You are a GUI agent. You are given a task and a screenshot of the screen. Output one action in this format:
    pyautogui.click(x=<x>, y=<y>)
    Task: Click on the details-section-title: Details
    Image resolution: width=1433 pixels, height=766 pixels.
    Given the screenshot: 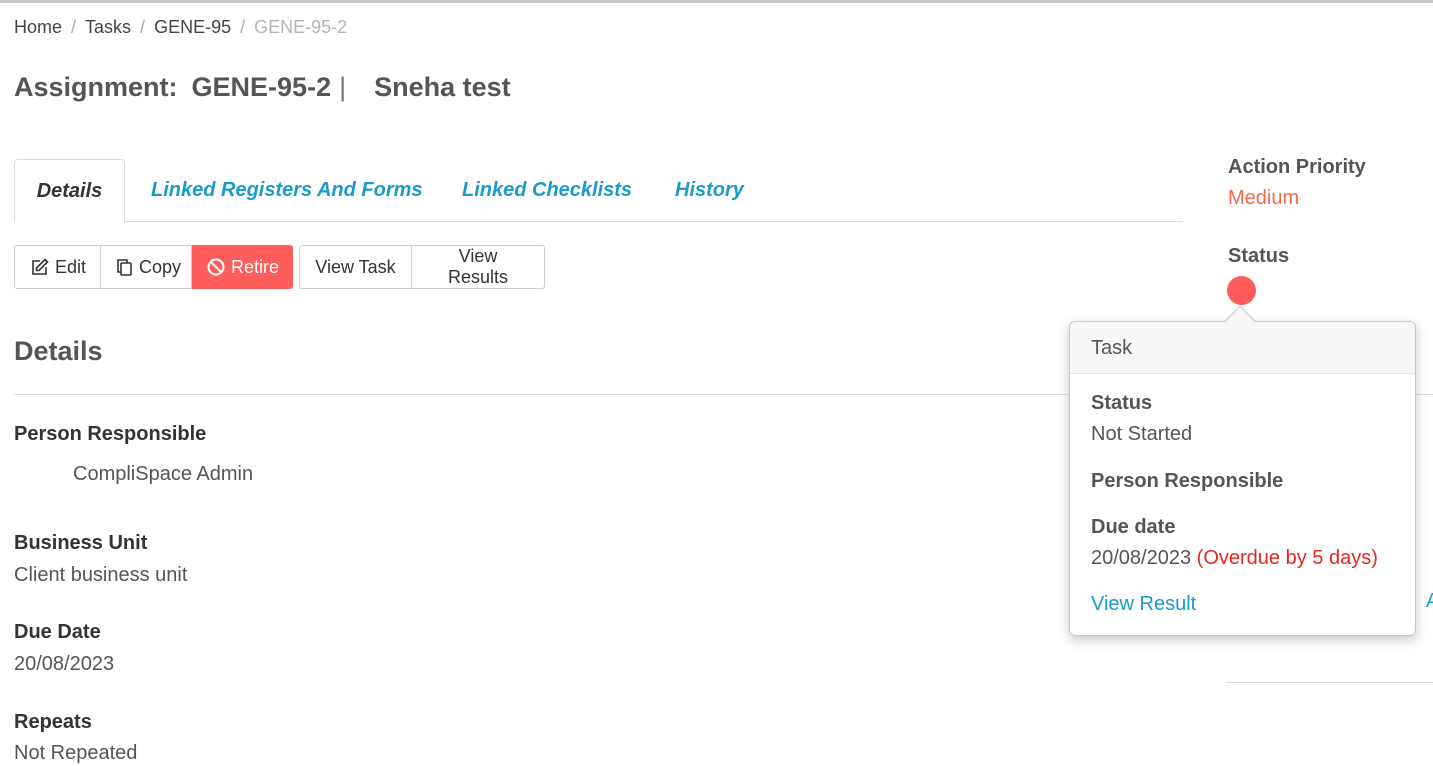 What is the action you would take?
    pyautogui.click(x=58, y=351)
    